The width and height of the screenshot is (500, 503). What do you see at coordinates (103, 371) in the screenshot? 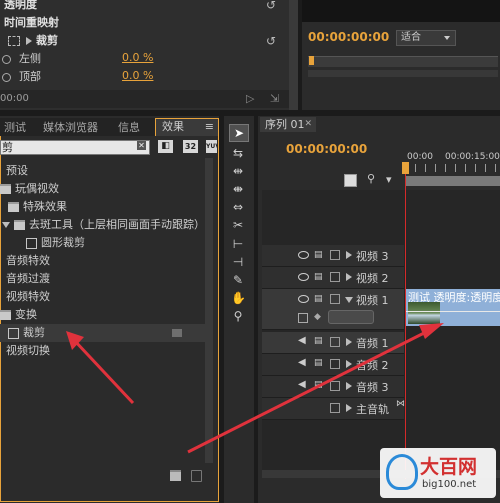
I see `arrow-to-crop` at bounding box center [103, 371].